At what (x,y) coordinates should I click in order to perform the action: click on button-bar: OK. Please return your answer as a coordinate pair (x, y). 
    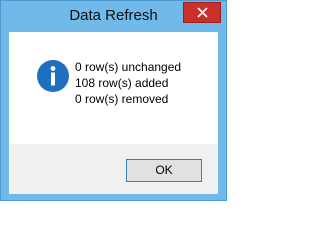
    Looking at the image, I should click on (113, 169).